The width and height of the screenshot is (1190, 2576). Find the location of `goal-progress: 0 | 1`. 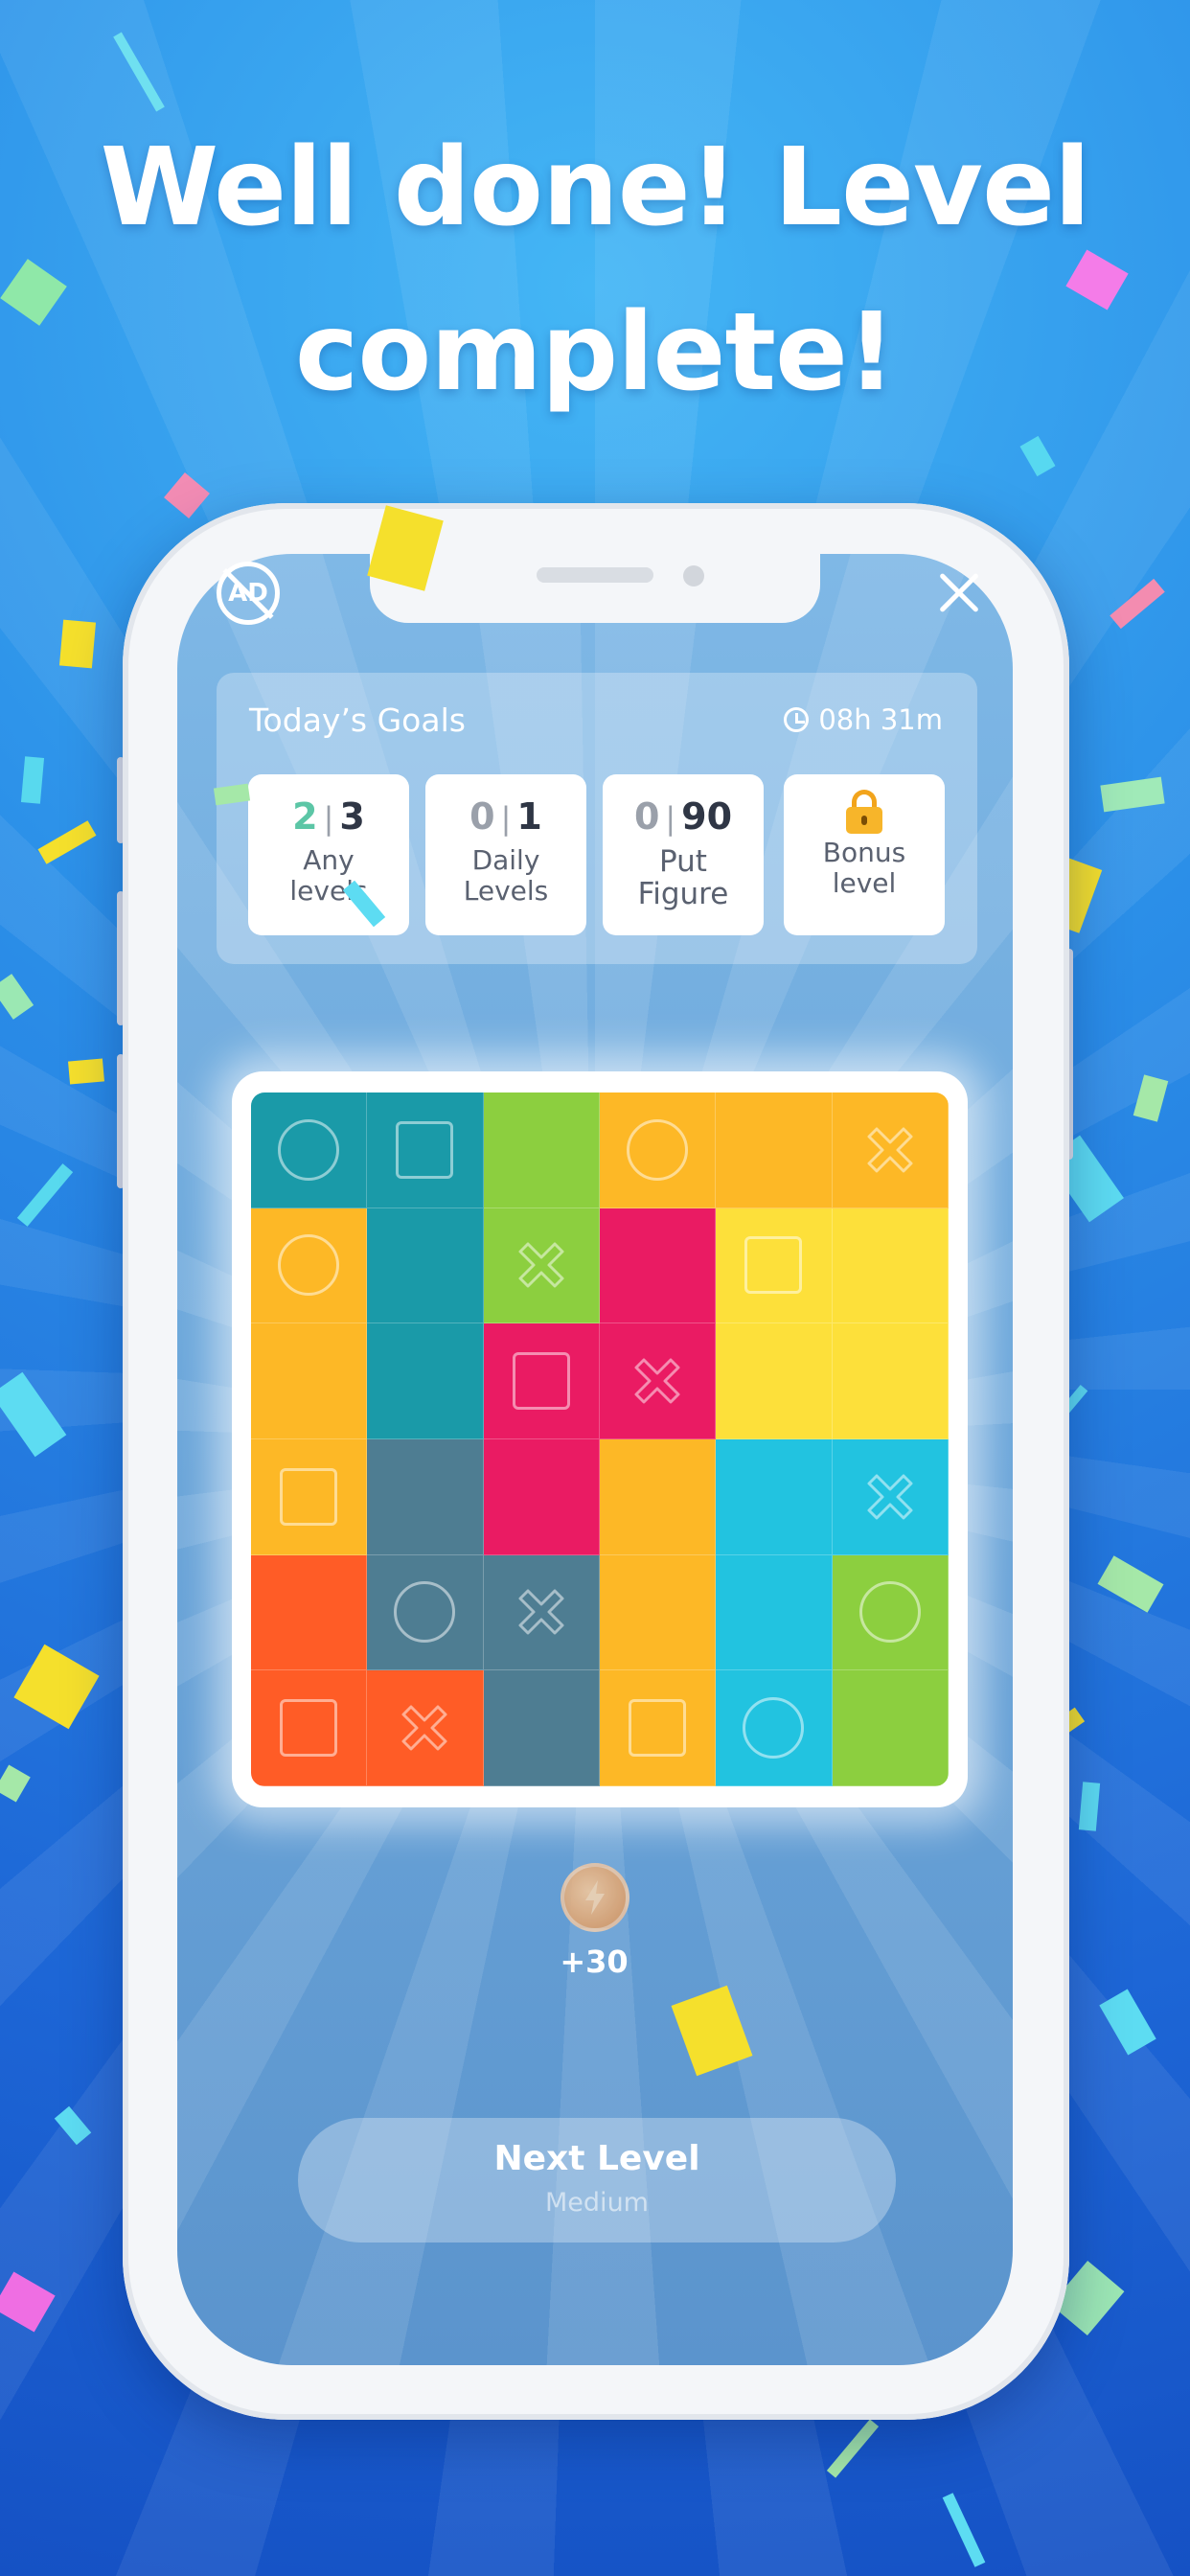

goal-progress: 0 | 1 is located at coordinates (506, 816).